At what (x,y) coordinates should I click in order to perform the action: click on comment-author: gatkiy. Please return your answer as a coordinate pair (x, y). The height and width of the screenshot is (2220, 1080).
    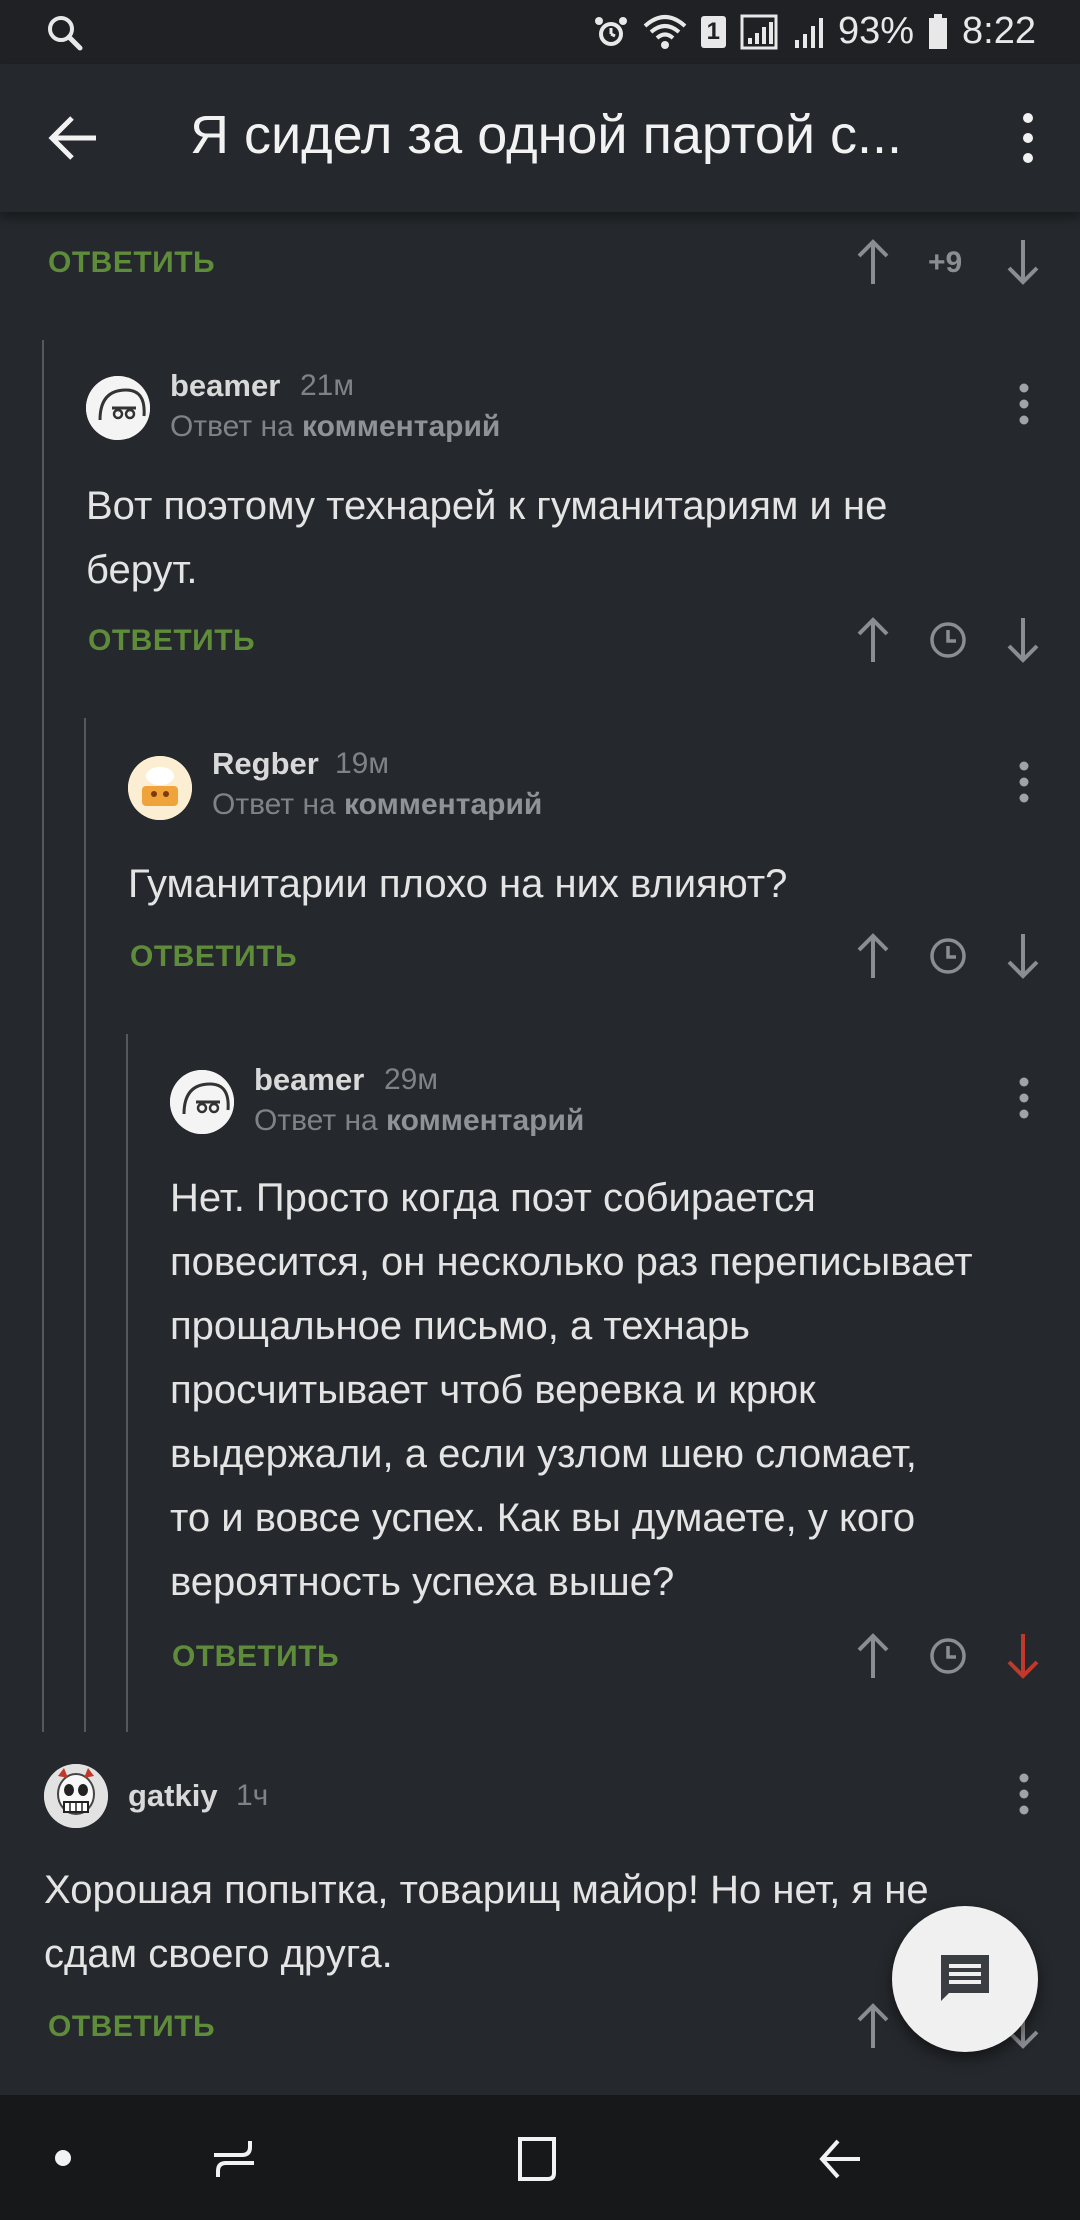
    Looking at the image, I should click on (173, 1796).